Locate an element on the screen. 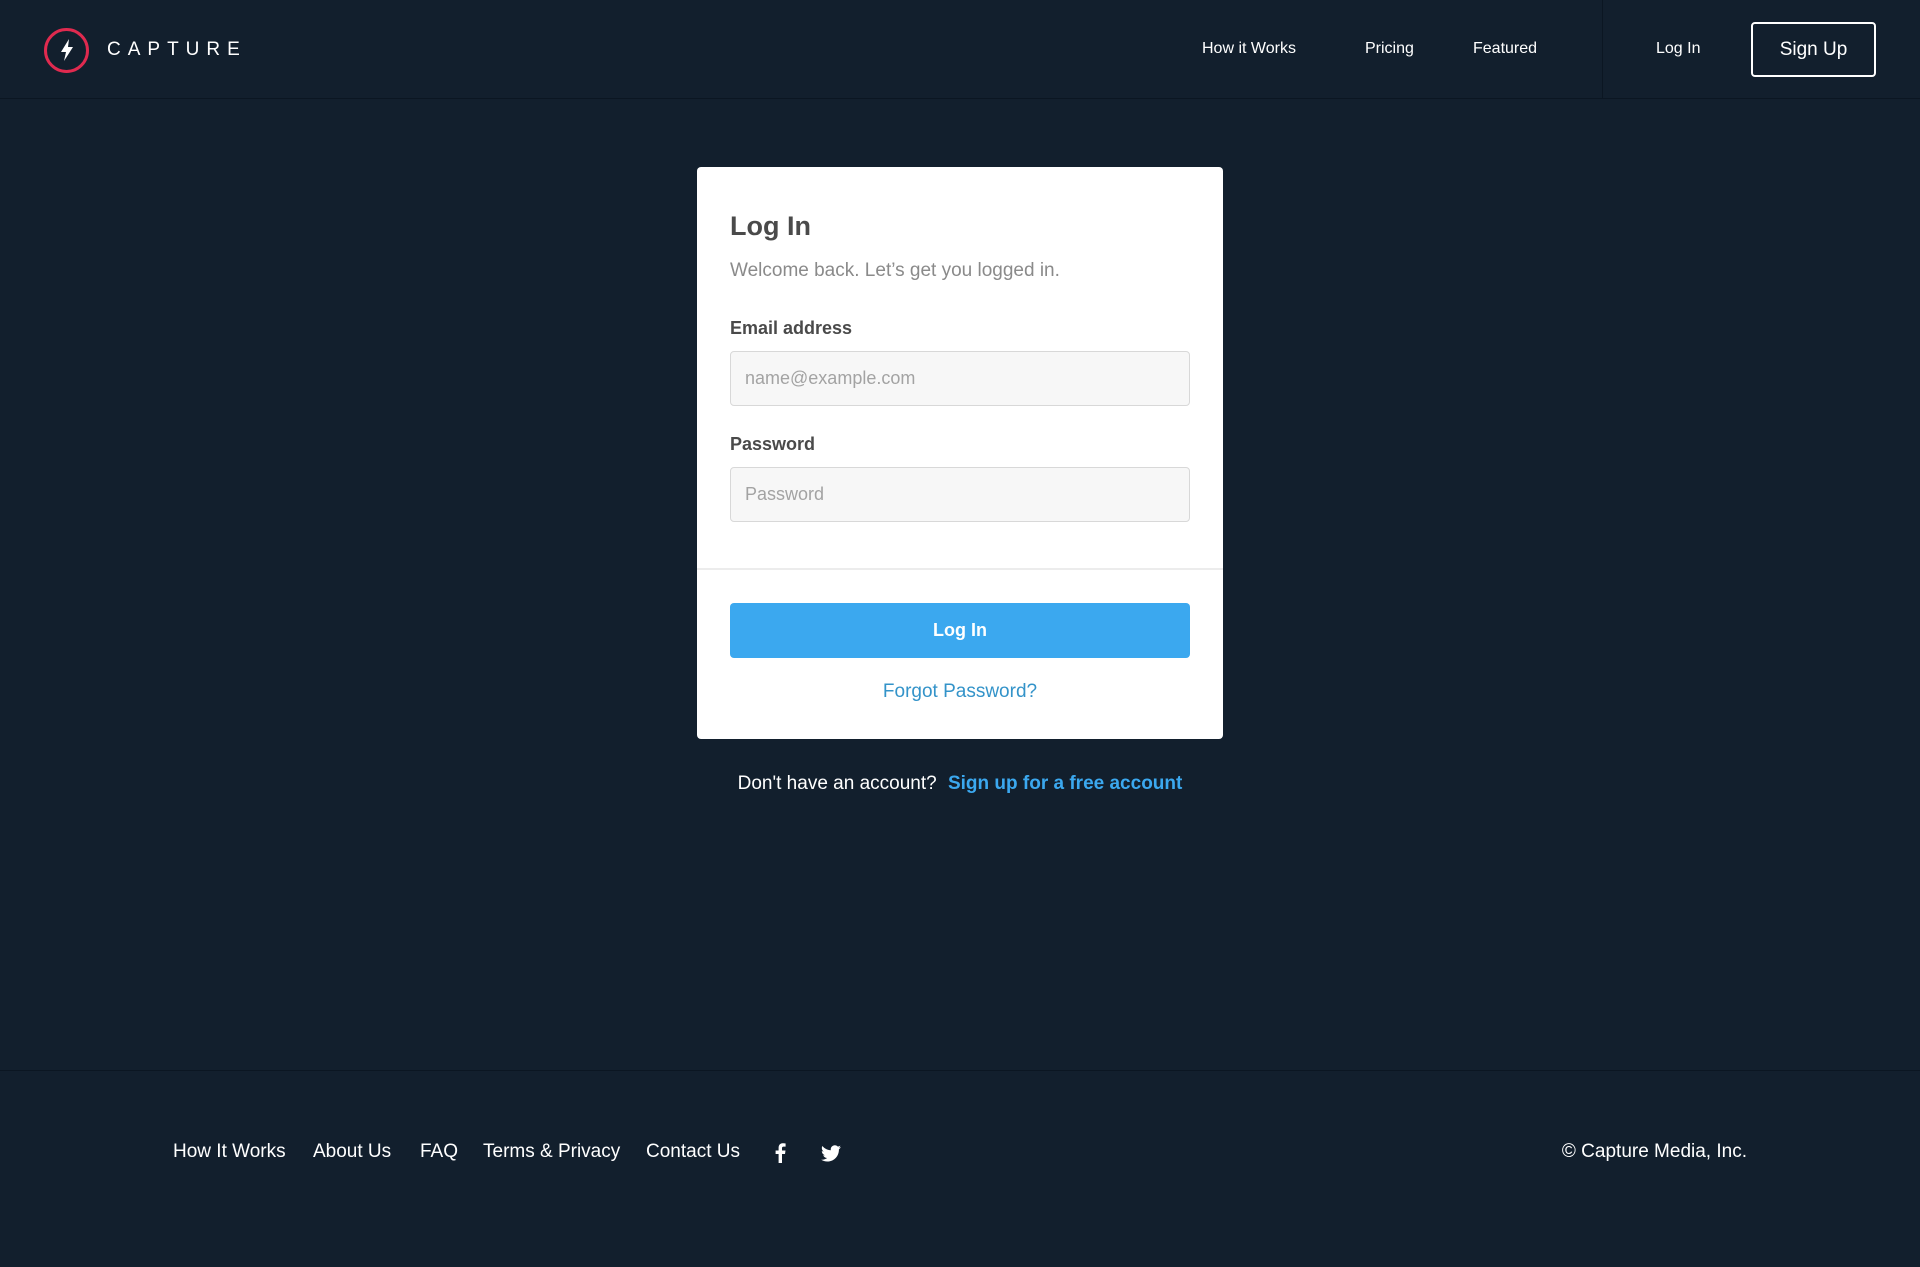 Image resolution: width=1920 pixels, height=1267 pixels. lightning-bolt-icon is located at coordinates (66, 50).